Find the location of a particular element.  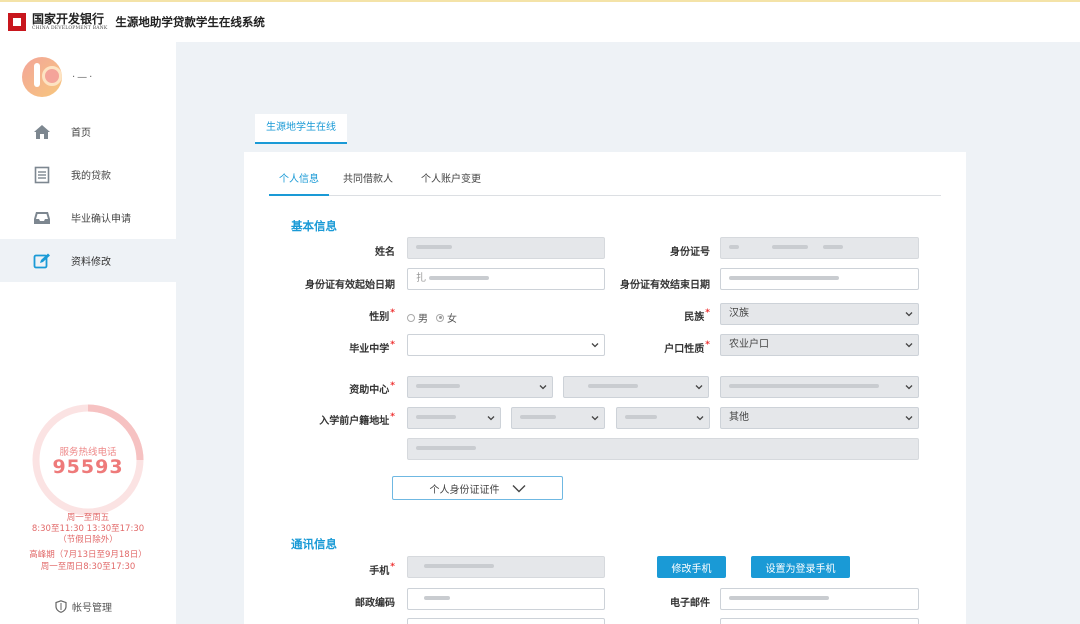

id-end-date-label: 身份证有效结束日期 is located at coordinates (665, 285).